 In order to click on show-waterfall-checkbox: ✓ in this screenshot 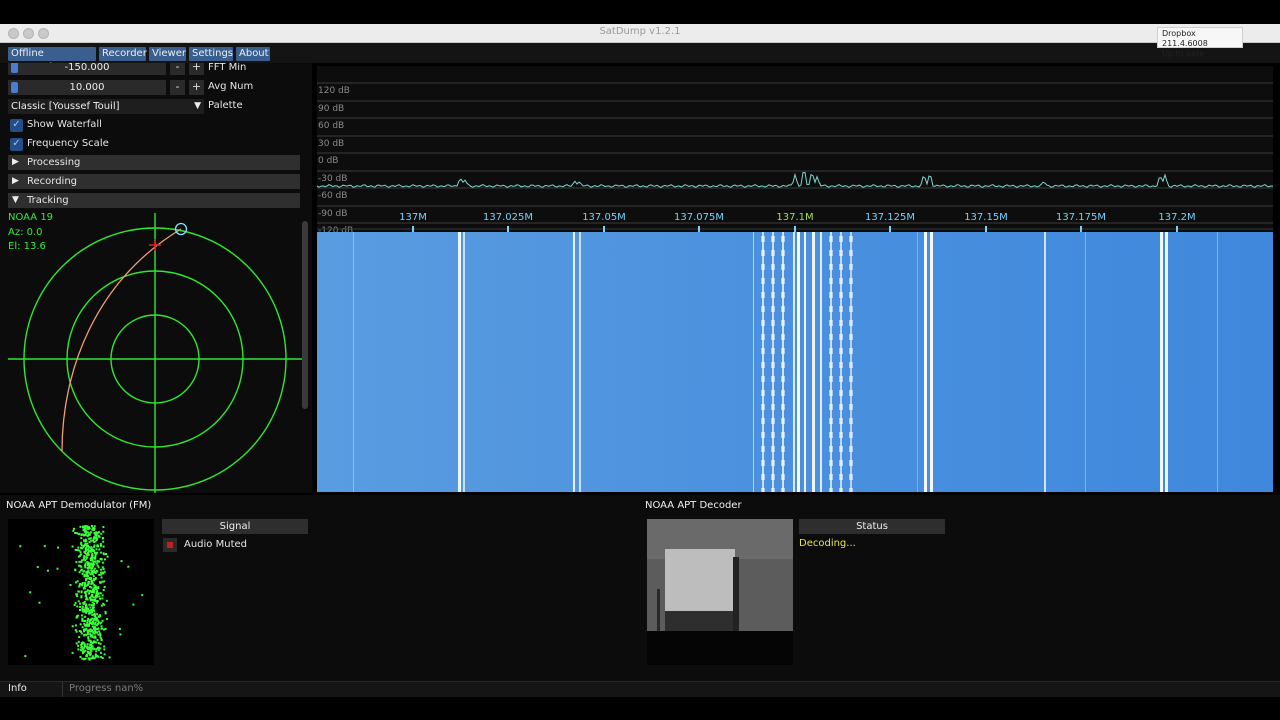, I will do `click(16, 125)`.